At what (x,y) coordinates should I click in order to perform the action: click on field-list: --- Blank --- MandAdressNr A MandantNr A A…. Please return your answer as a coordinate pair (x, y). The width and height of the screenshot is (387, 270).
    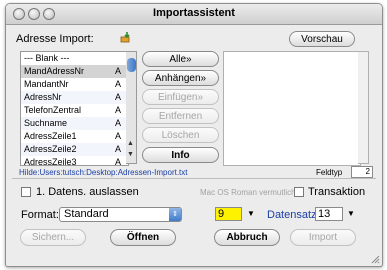
    Looking at the image, I should click on (74, 108).